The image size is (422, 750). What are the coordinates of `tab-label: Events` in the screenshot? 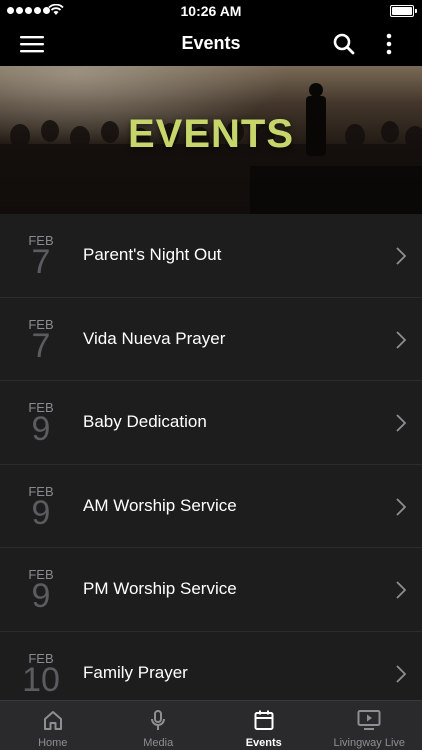 It's located at (263, 743).